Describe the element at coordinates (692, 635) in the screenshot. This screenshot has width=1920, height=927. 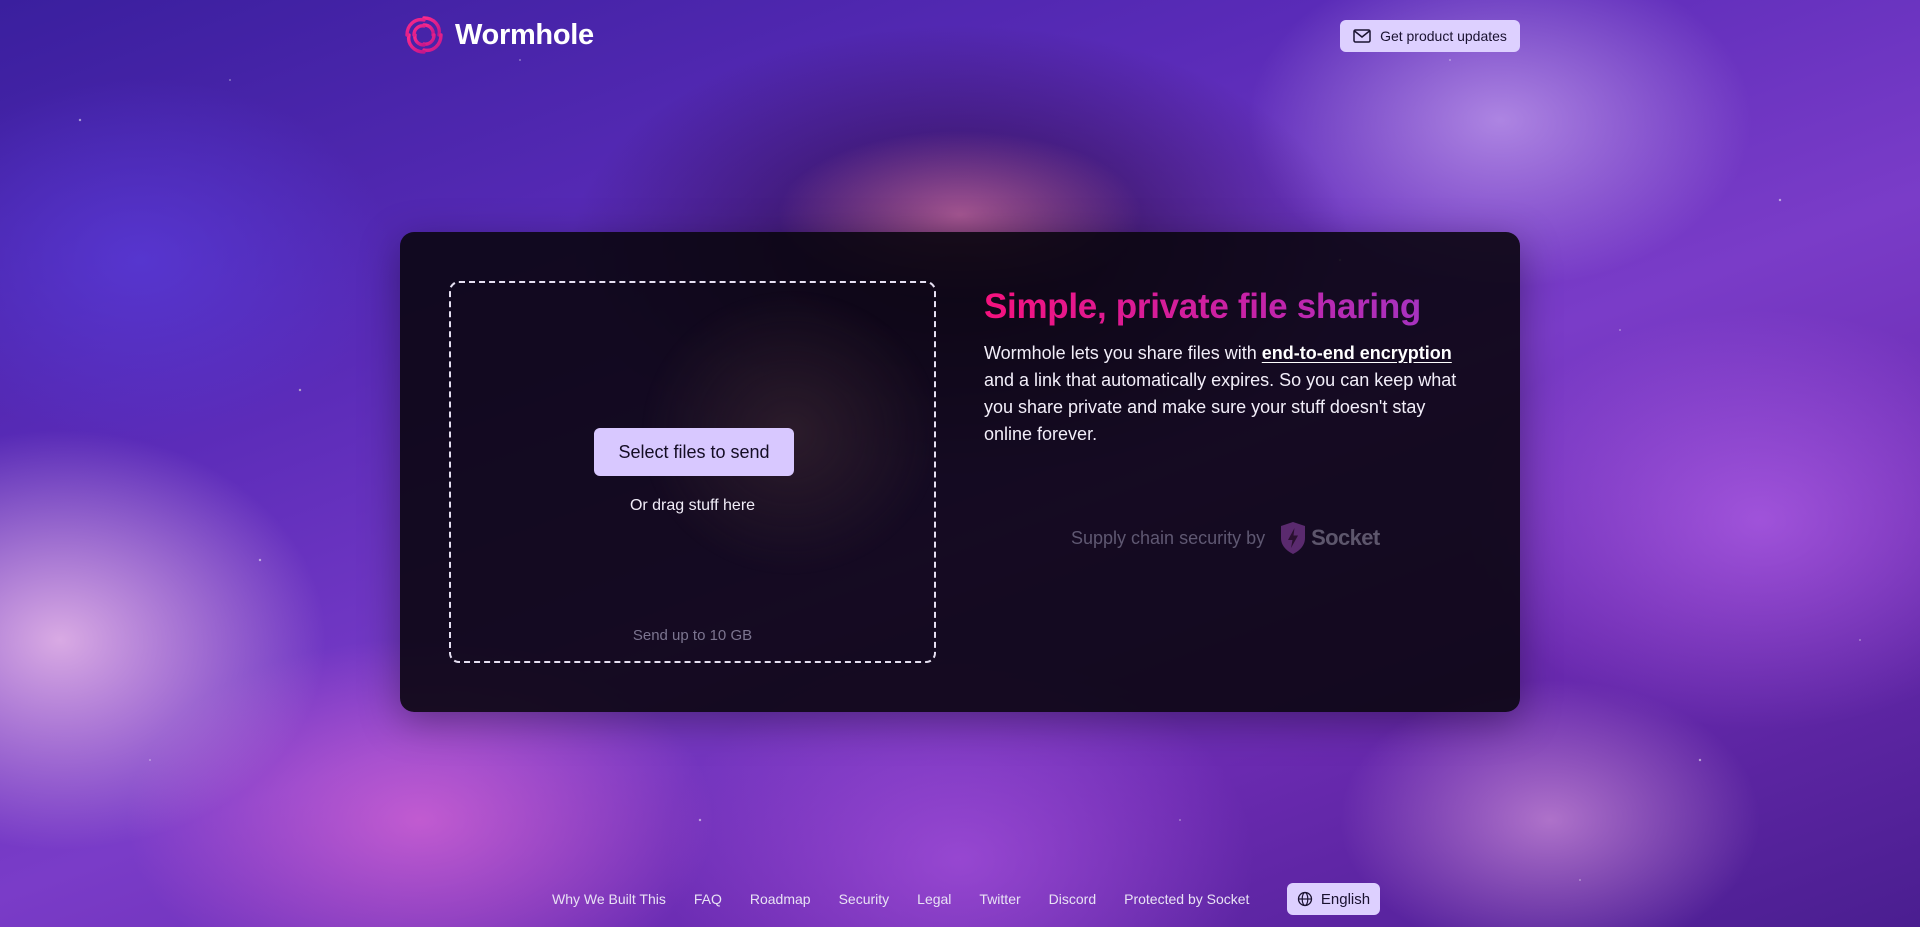
I see `size-limit-text: Send up to 10 GB` at that location.